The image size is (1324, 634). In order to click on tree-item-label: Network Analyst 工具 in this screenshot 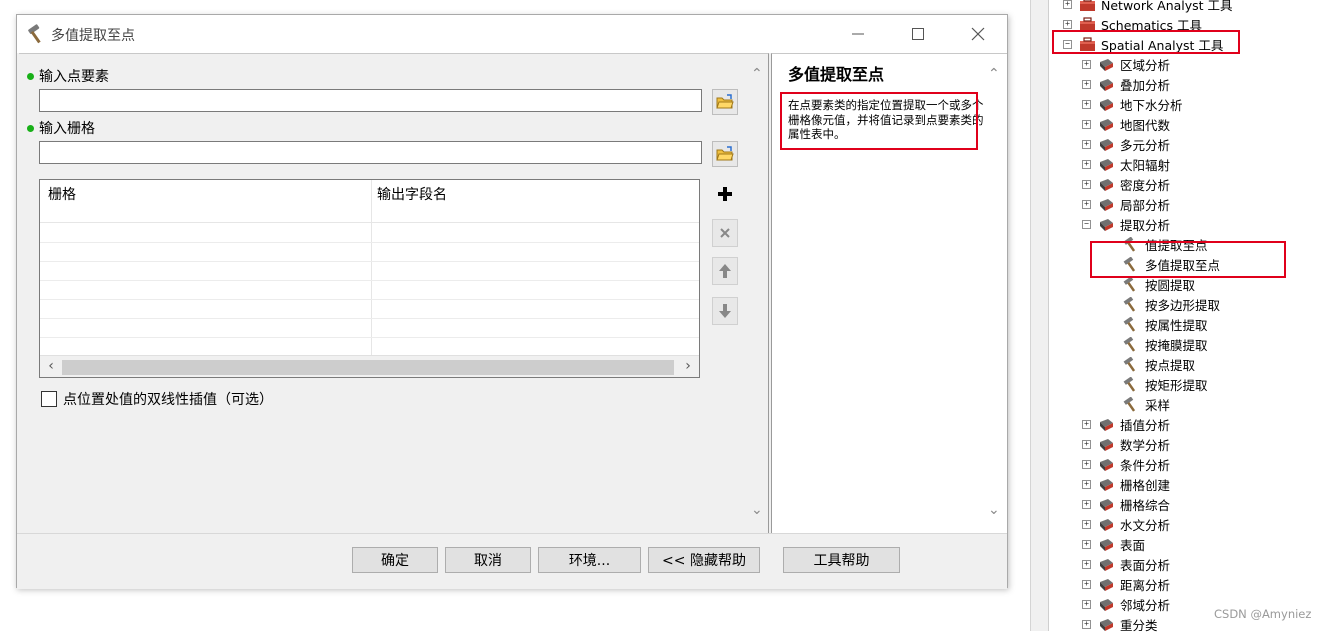, I will do `click(1167, 6)`.